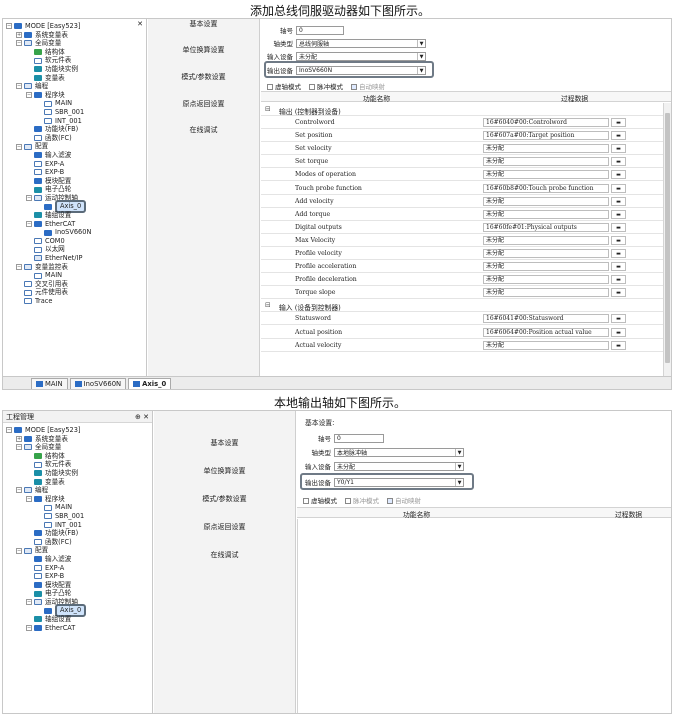 The image size is (680, 716). What do you see at coordinates (76, 292) in the screenshot?
I see `tree-item: 元件使用表` at bounding box center [76, 292].